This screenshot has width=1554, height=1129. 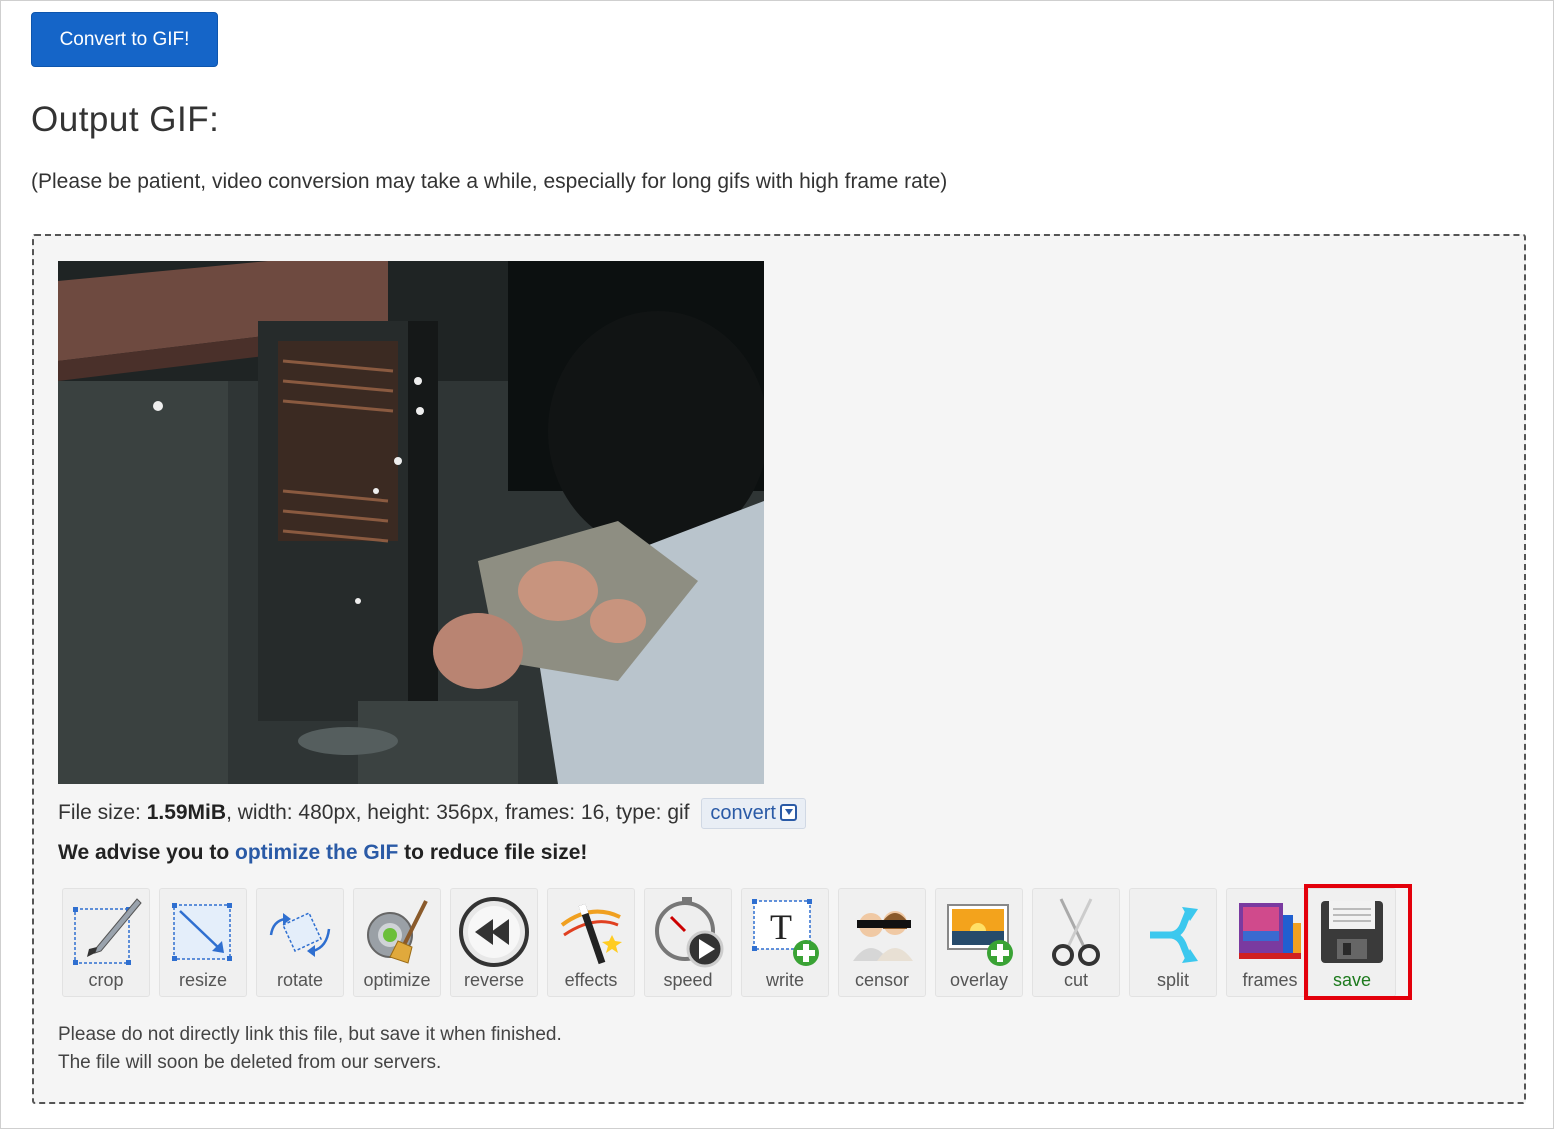 I want to click on tool-frames: frames, so click(x=1270, y=942).